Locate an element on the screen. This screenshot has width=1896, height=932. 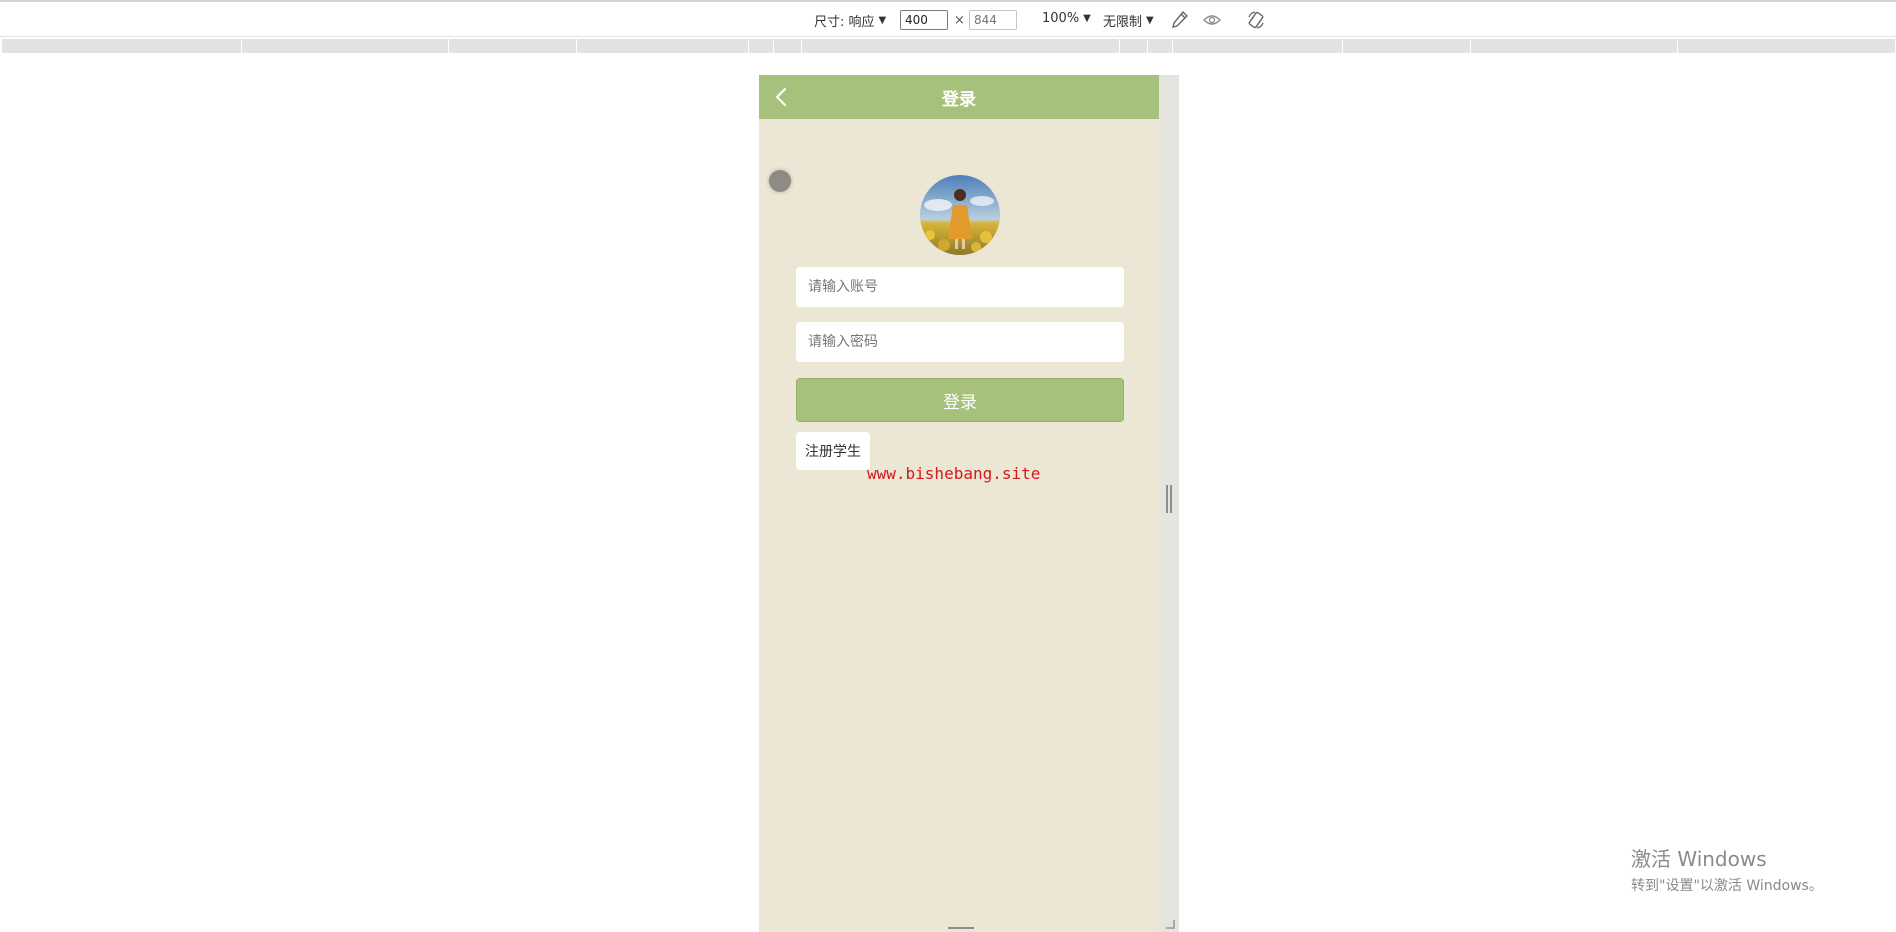
media-query-ruler is located at coordinates (948, 45).